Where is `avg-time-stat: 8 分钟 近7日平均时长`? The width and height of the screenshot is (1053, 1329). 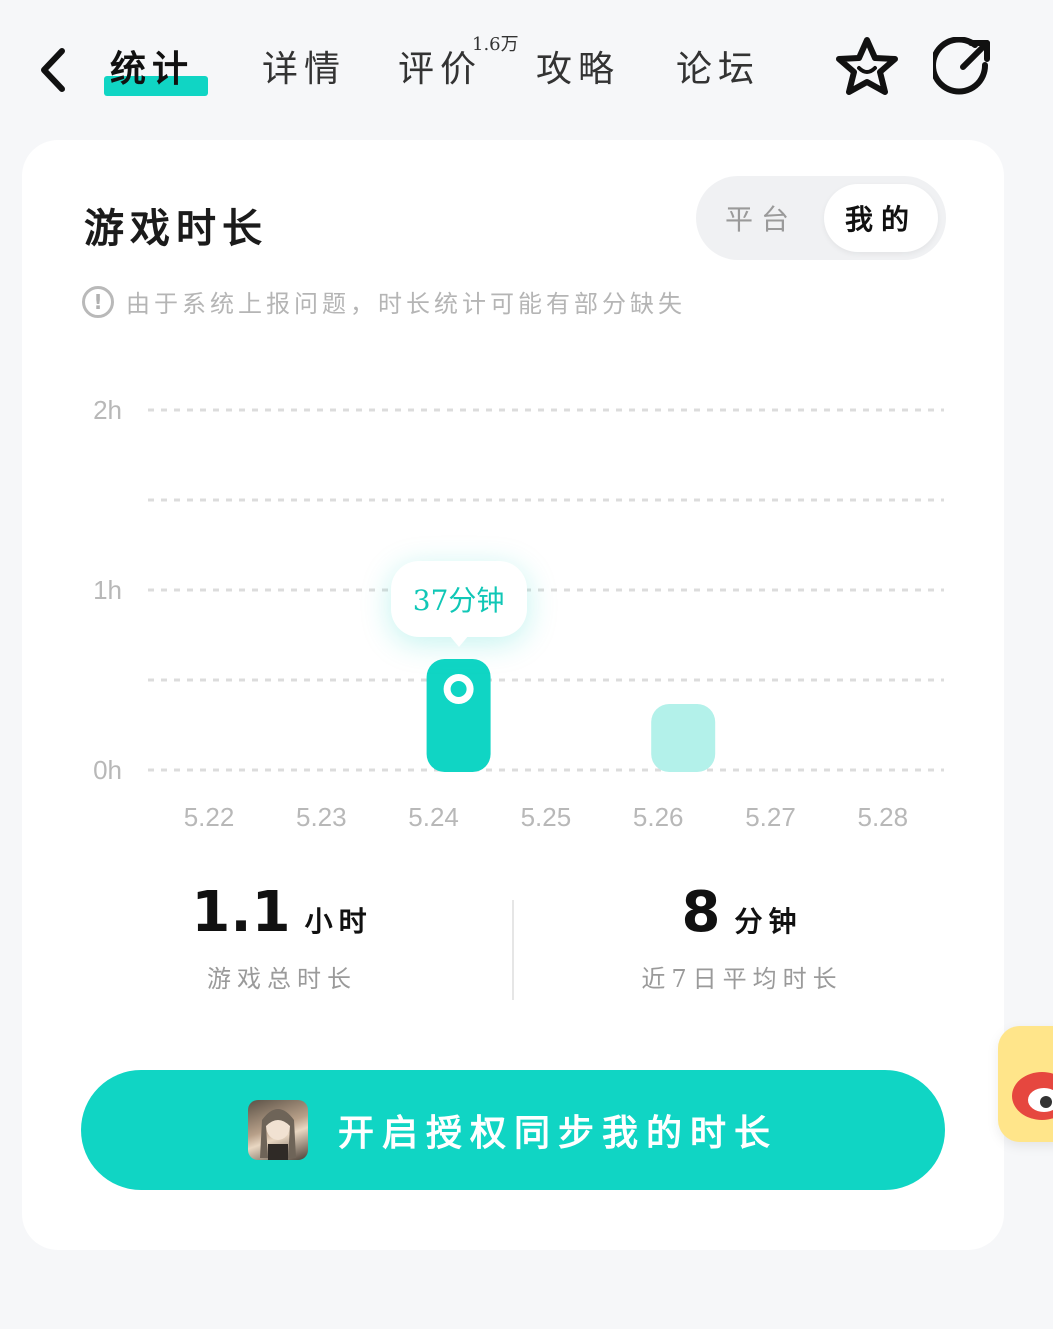 avg-time-stat: 8 分钟 近7日平均时长 is located at coordinates (742, 937).